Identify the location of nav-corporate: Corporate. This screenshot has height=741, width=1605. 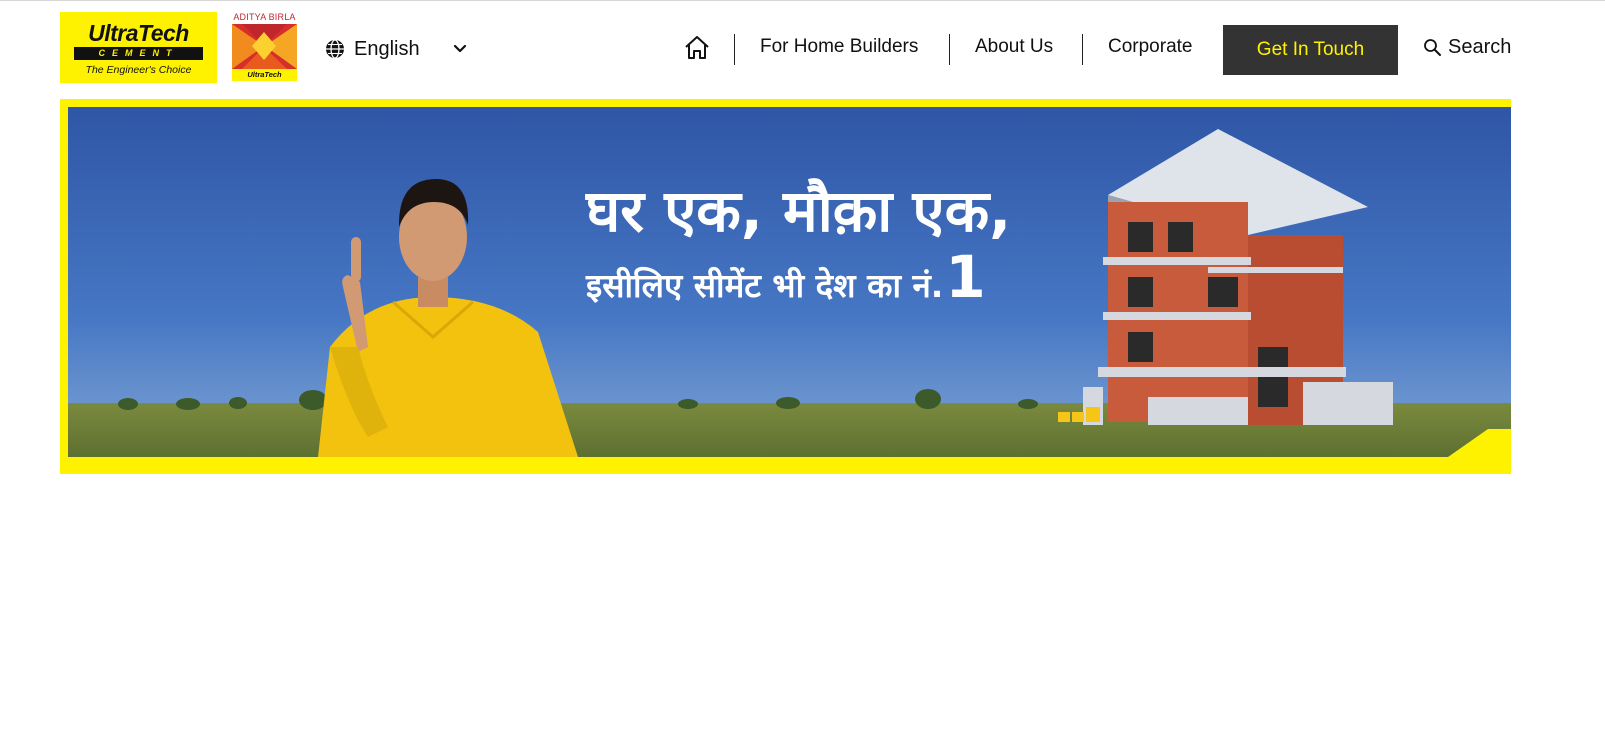
(1150, 47).